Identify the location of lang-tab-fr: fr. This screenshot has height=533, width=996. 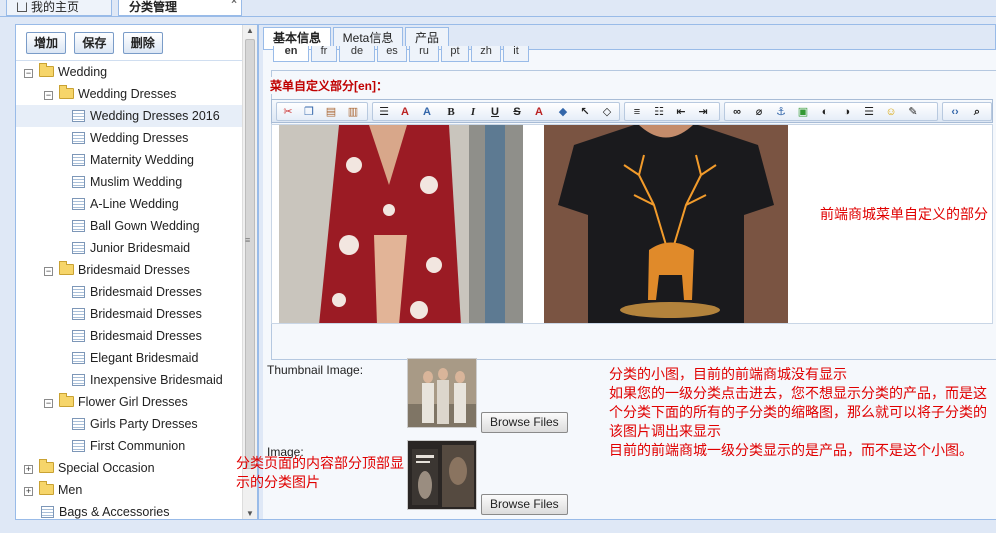
(324, 54).